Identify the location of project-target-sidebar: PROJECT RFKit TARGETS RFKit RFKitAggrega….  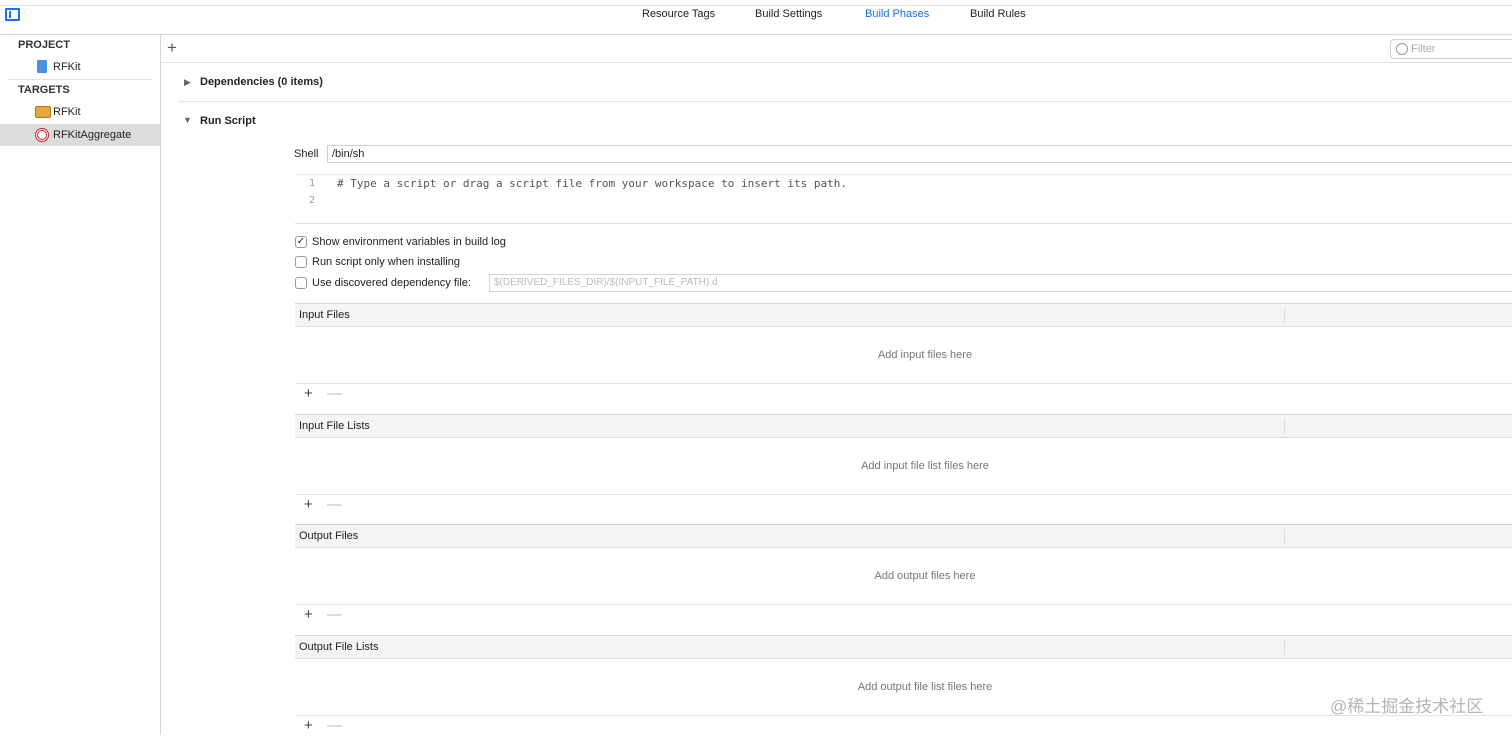
(80, 385).